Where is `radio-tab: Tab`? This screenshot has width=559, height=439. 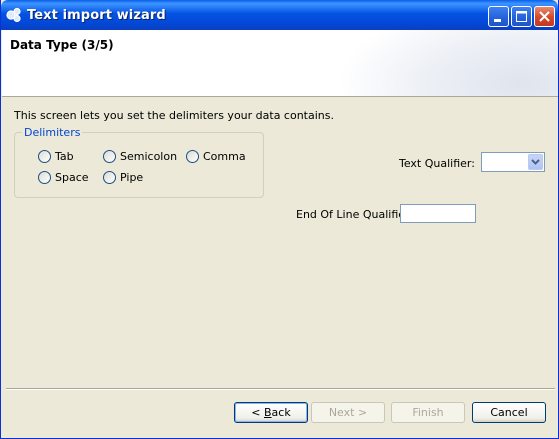 radio-tab: Tab is located at coordinates (56, 156).